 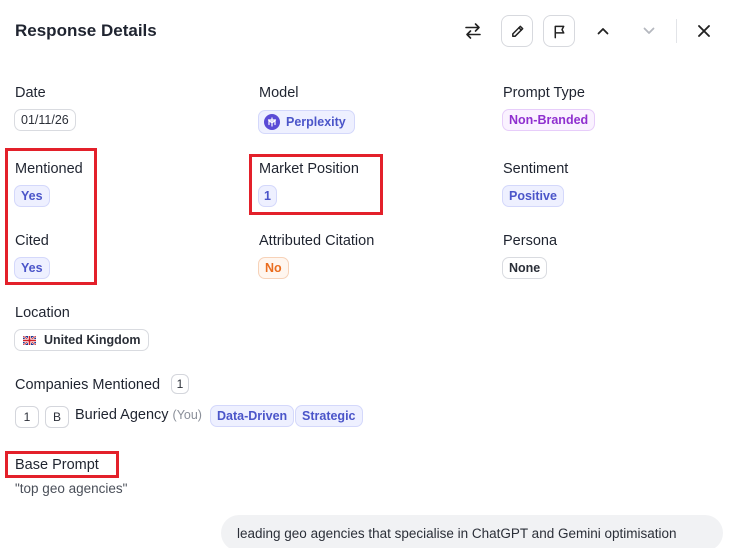 I want to click on location-value: United Kingdom, so click(x=92, y=340).